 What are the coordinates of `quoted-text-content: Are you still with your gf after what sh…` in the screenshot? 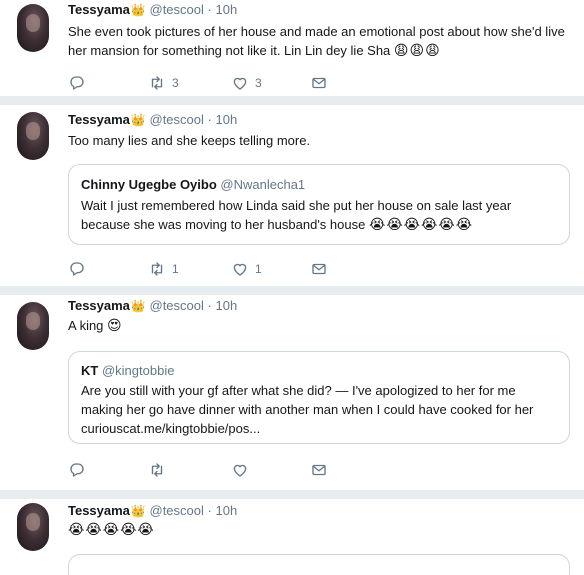 It's located at (307, 409).